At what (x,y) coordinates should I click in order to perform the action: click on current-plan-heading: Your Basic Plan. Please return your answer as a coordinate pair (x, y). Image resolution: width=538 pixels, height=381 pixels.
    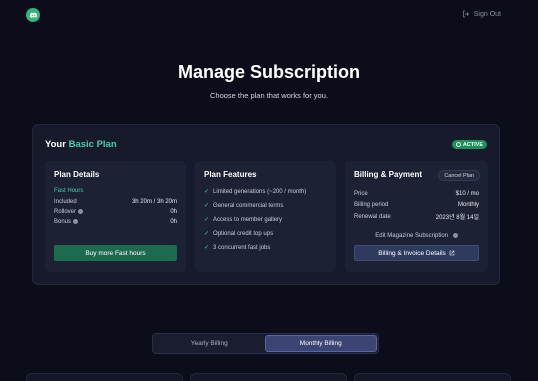
    Looking at the image, I should click on (81, 144).